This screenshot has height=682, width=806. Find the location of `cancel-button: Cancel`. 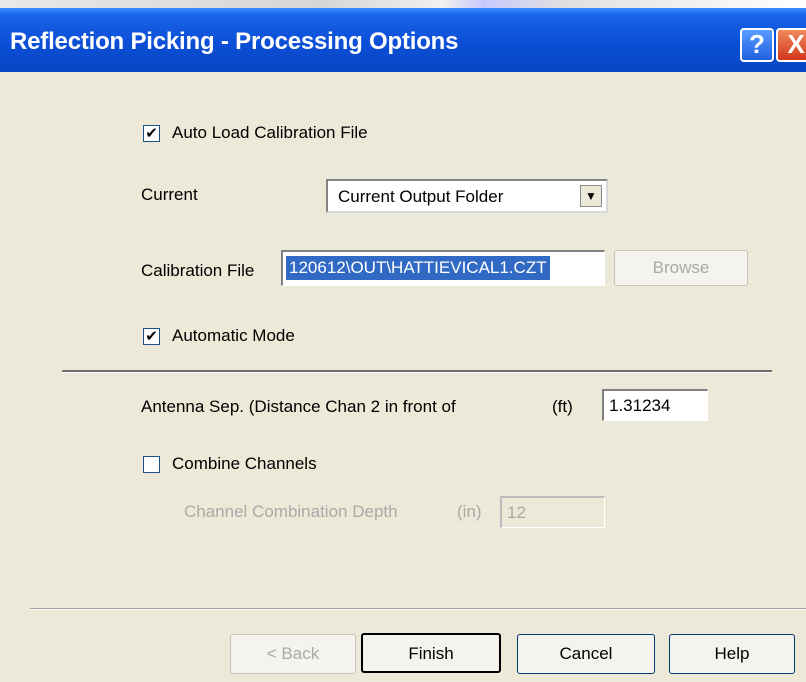

cancel-button: Cancel is located at coordinates (586, 654).